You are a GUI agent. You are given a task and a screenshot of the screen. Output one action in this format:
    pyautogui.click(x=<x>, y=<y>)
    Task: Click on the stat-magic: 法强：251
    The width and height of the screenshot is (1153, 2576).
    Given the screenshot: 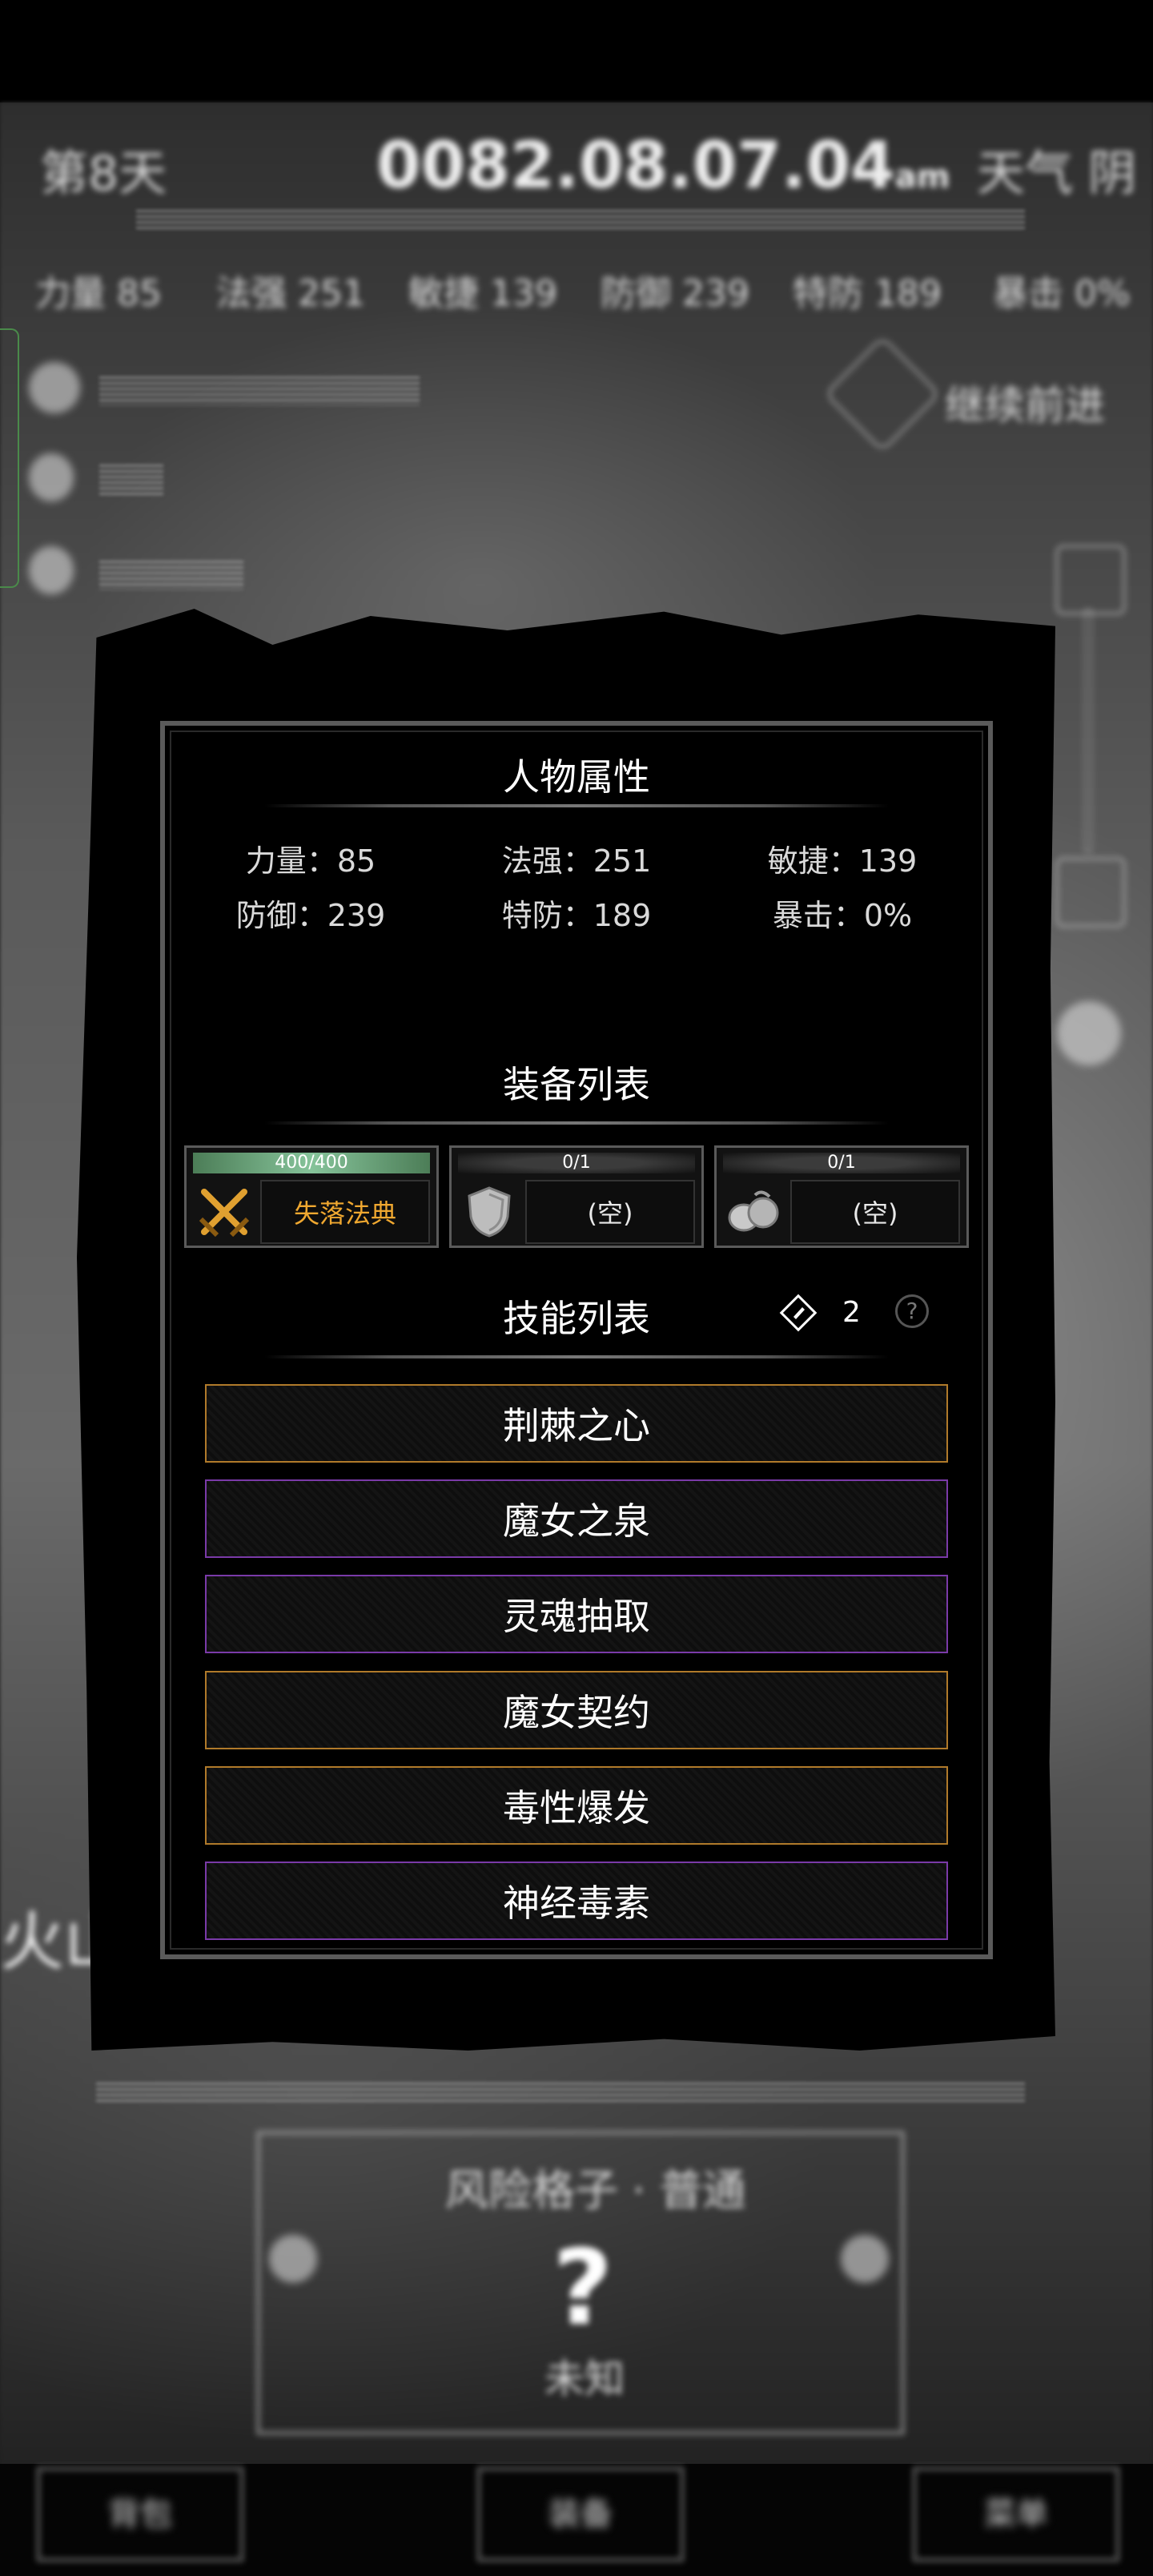 What is the action you would take?
    pyautogui.click(x=576, y=861)
    